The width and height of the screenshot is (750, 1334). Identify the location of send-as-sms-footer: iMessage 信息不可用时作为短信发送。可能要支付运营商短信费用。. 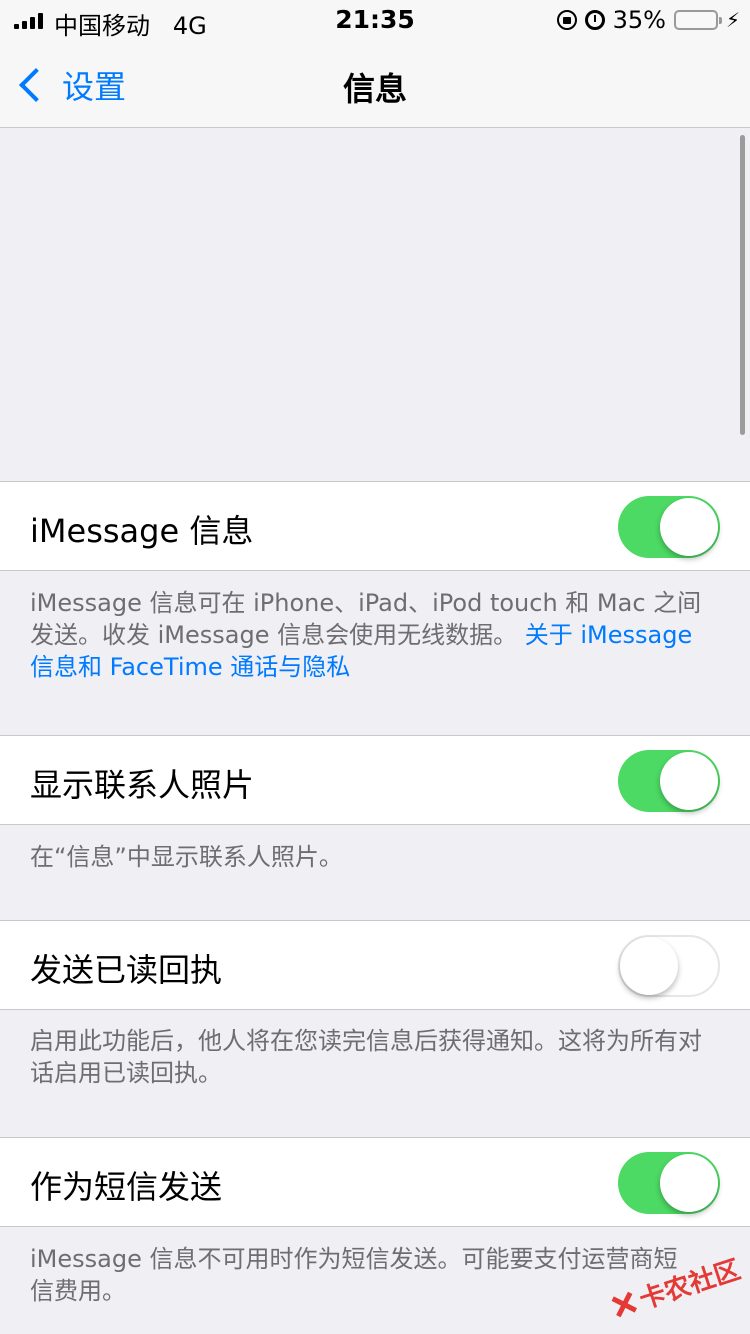
(354, 1275).